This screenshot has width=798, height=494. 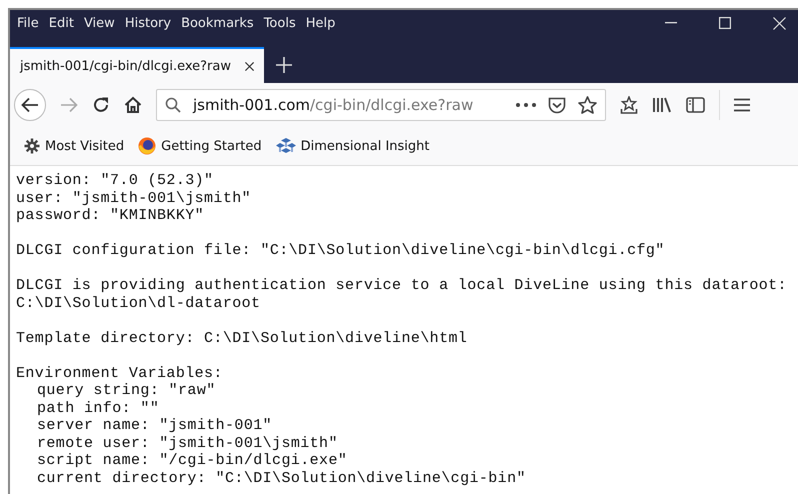 I want to click on star-icon, so click(x=587, y=105).